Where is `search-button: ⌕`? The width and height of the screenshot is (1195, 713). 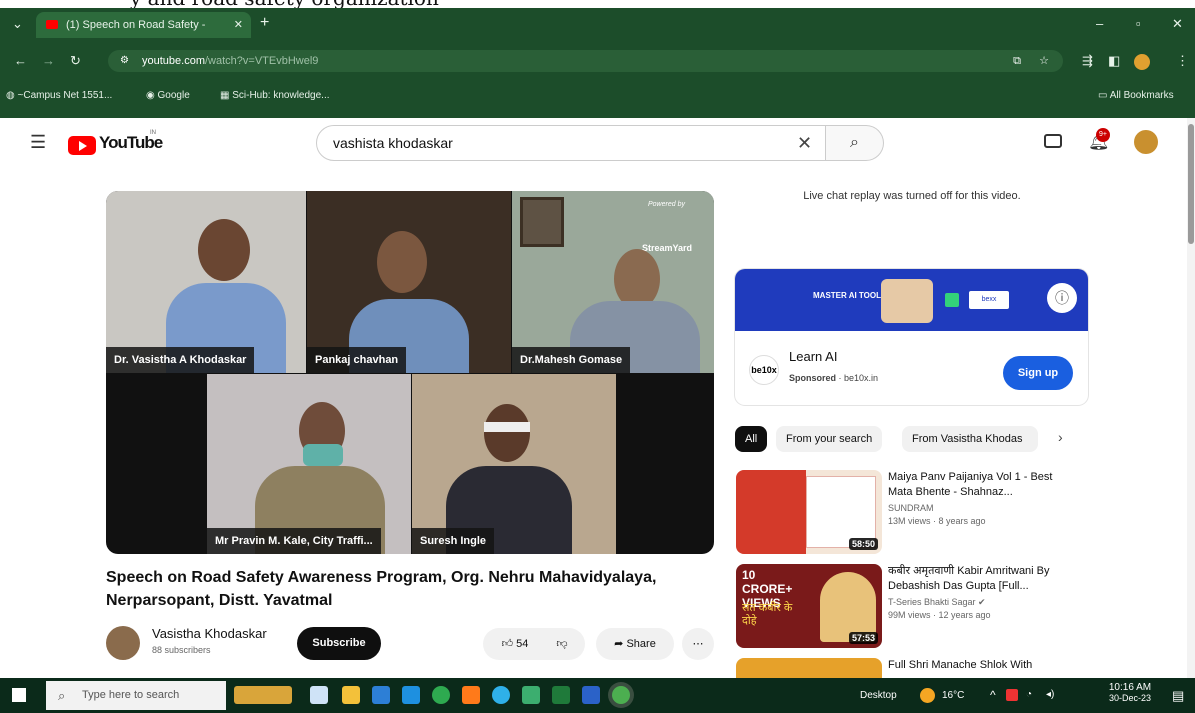
search-button: ⌕ is located at coordinates (855, 143).